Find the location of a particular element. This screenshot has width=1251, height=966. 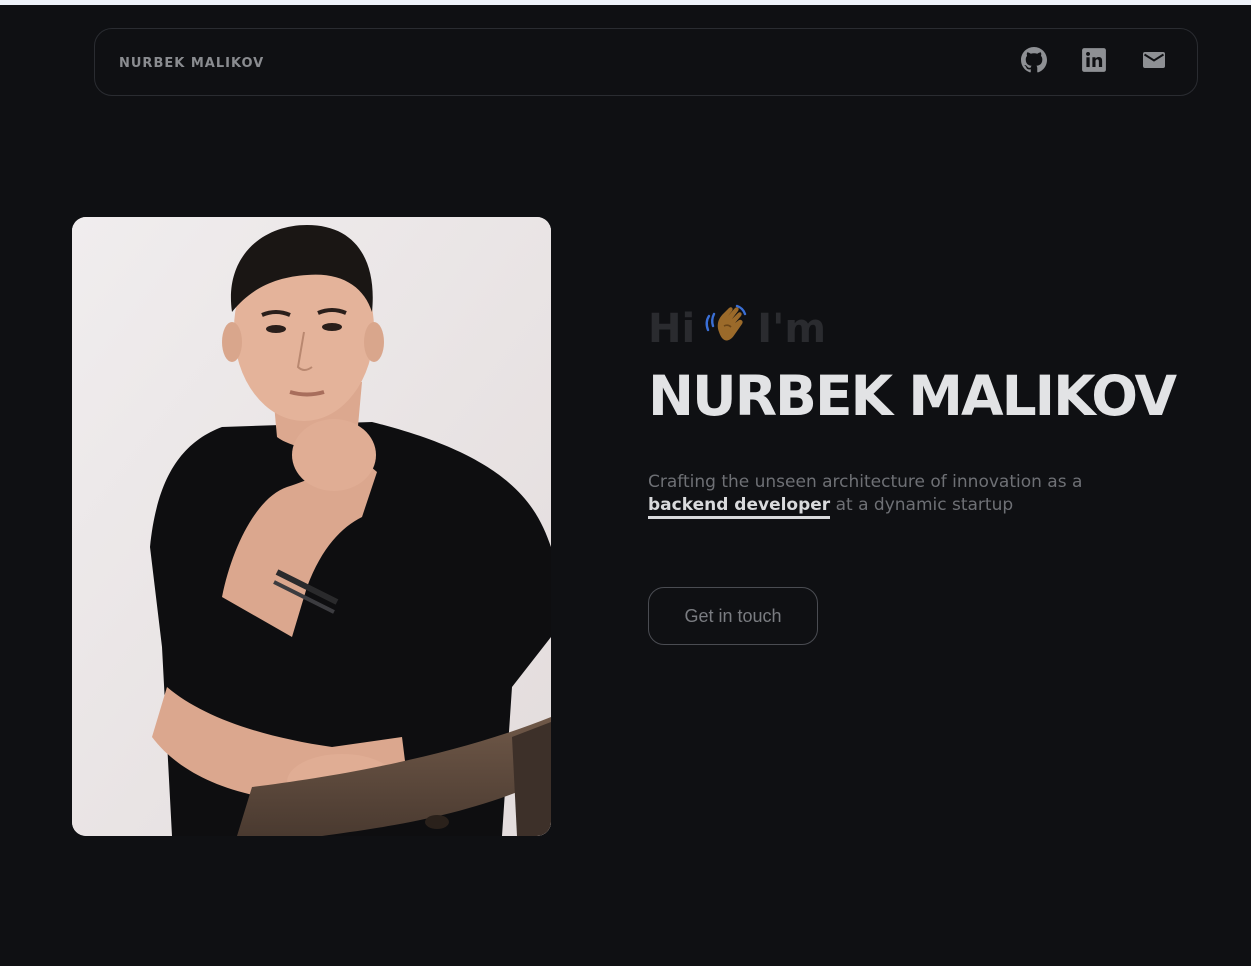

brand-logo-link: NURBEK MALIKOV is located at coordinates (191, 63).